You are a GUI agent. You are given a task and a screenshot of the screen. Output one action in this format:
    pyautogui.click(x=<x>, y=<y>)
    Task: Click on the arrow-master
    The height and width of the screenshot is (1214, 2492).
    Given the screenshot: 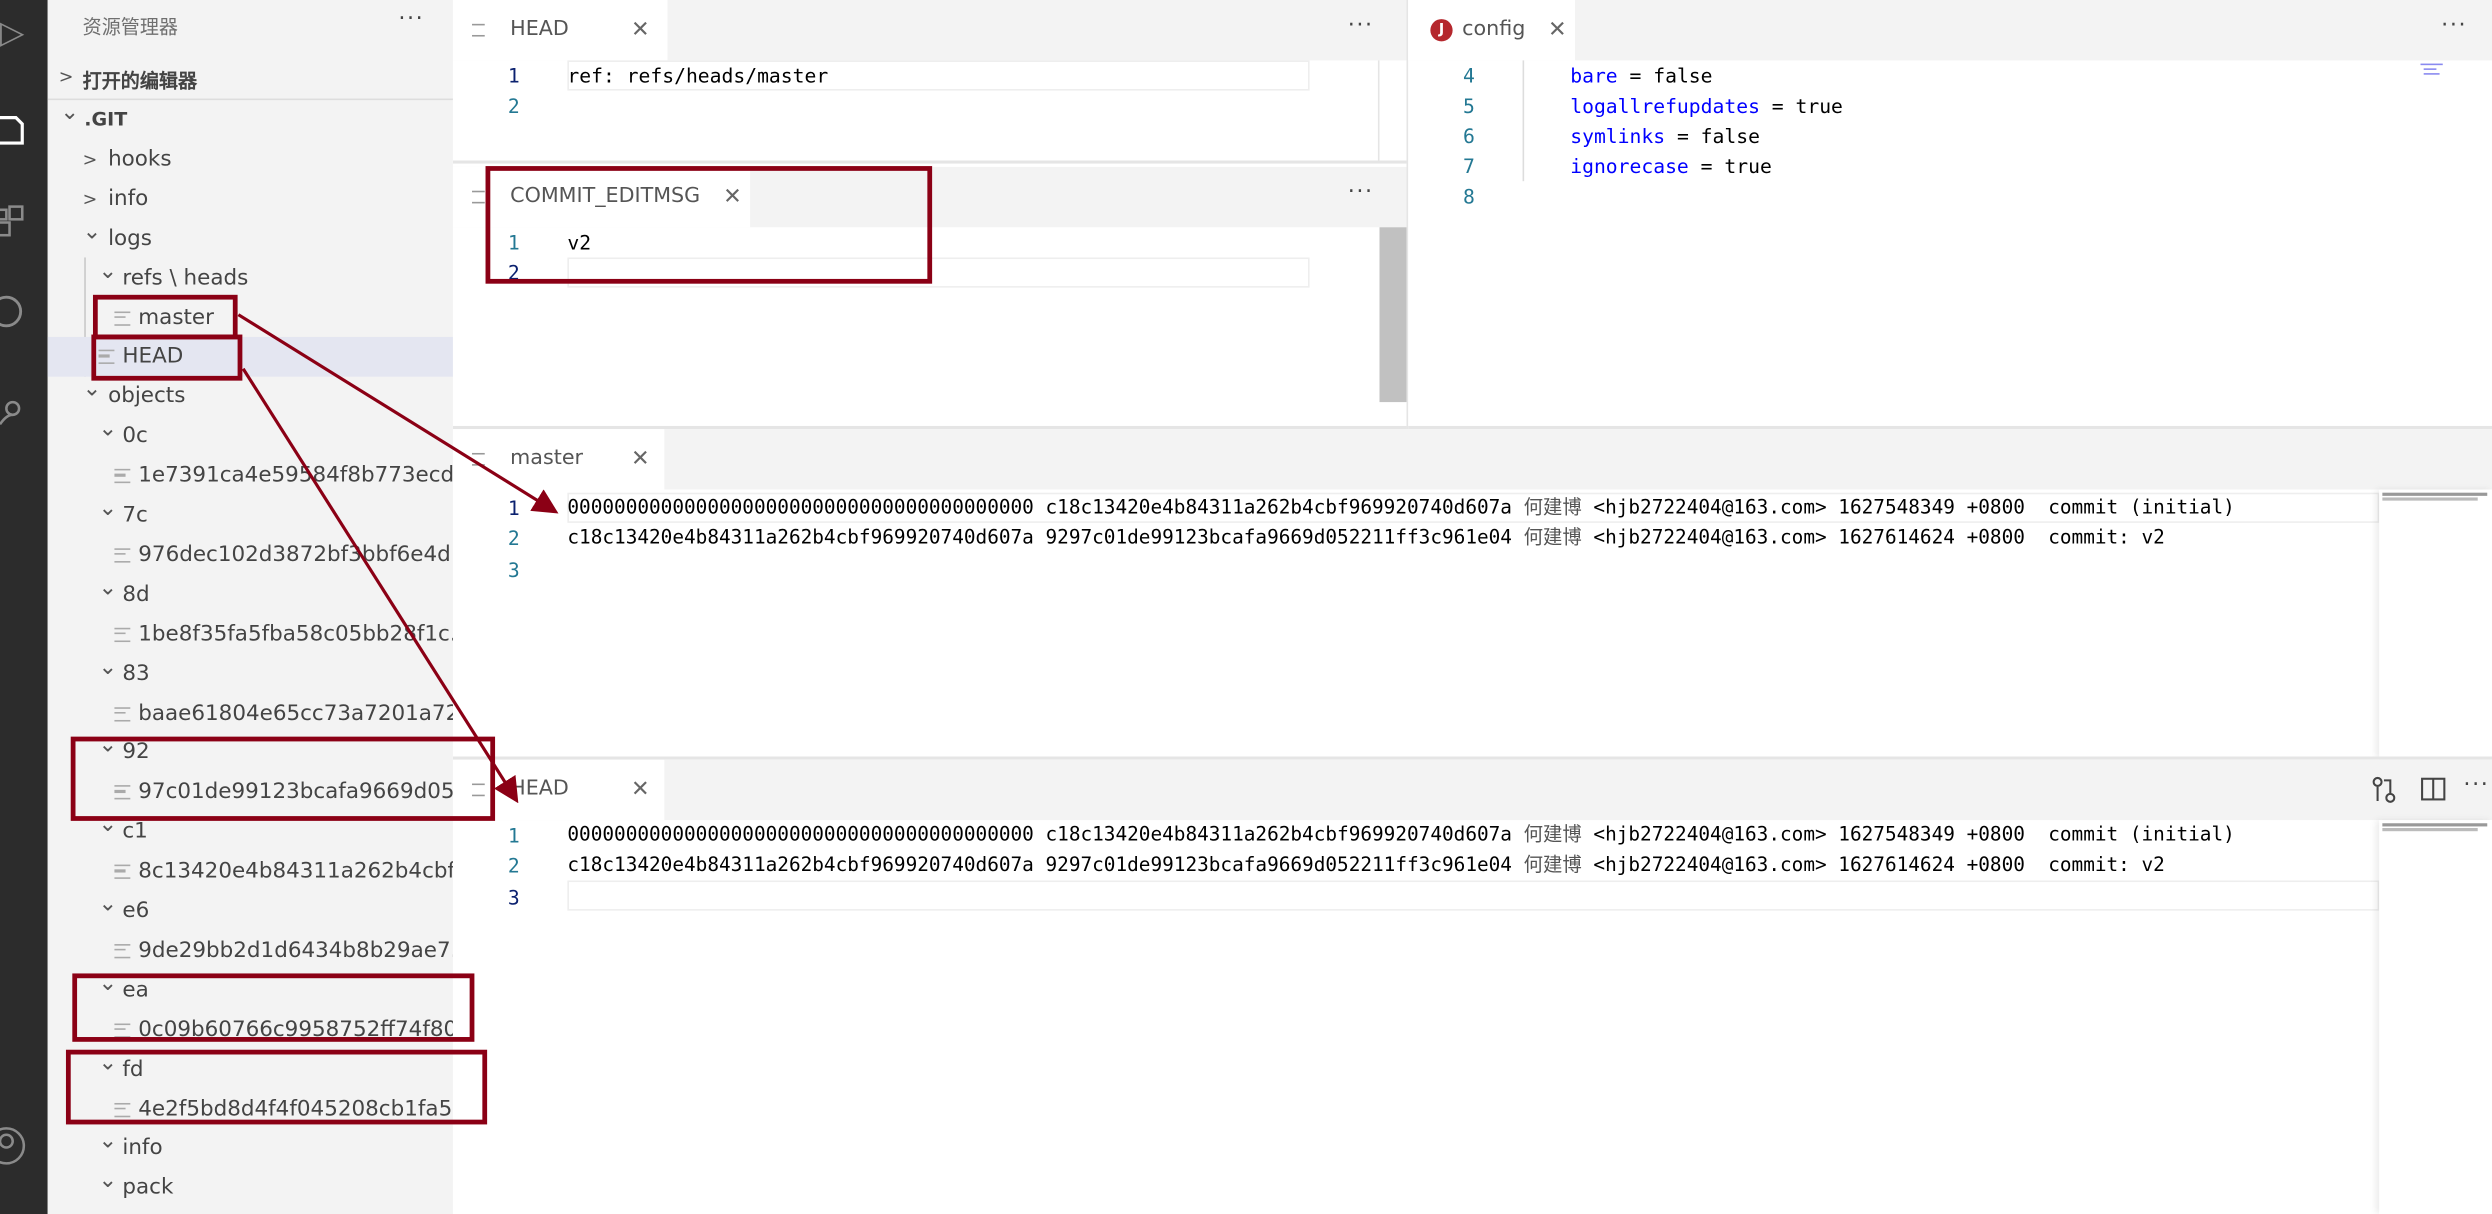 What is the action you would take?
    pyautogui.click(x=398, y=413)
    